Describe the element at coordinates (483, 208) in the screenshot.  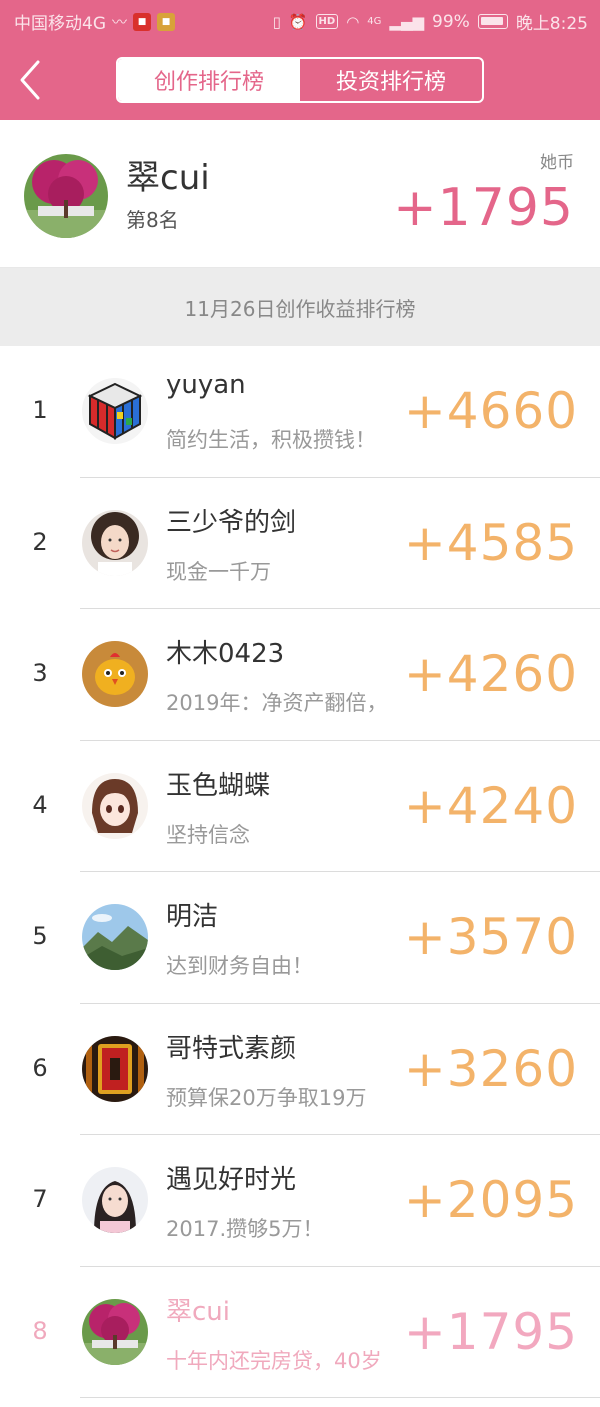
I see `my-score: +1795` at that location.